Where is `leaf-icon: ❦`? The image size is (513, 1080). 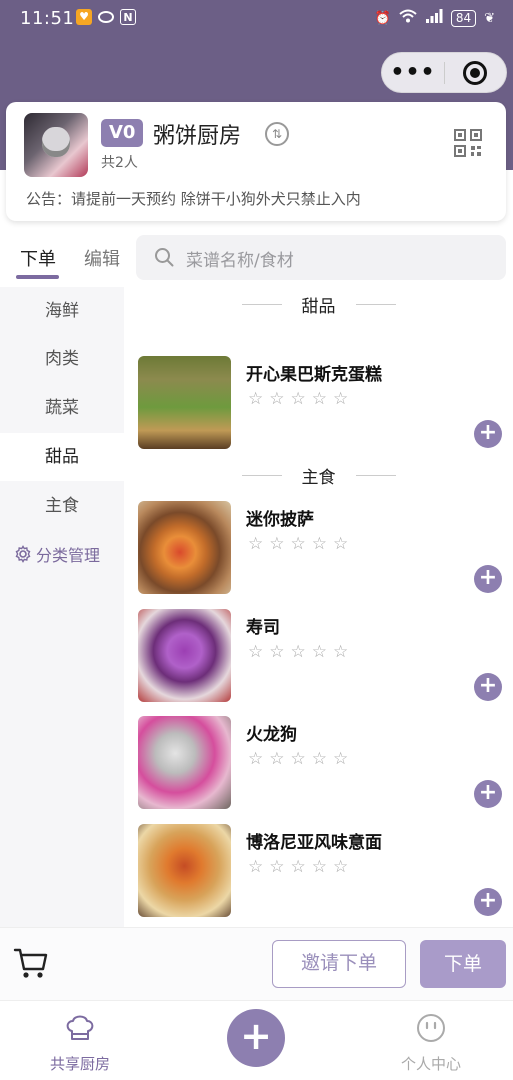 leaf-icon: ❦ is located at coordinates (489, 18).